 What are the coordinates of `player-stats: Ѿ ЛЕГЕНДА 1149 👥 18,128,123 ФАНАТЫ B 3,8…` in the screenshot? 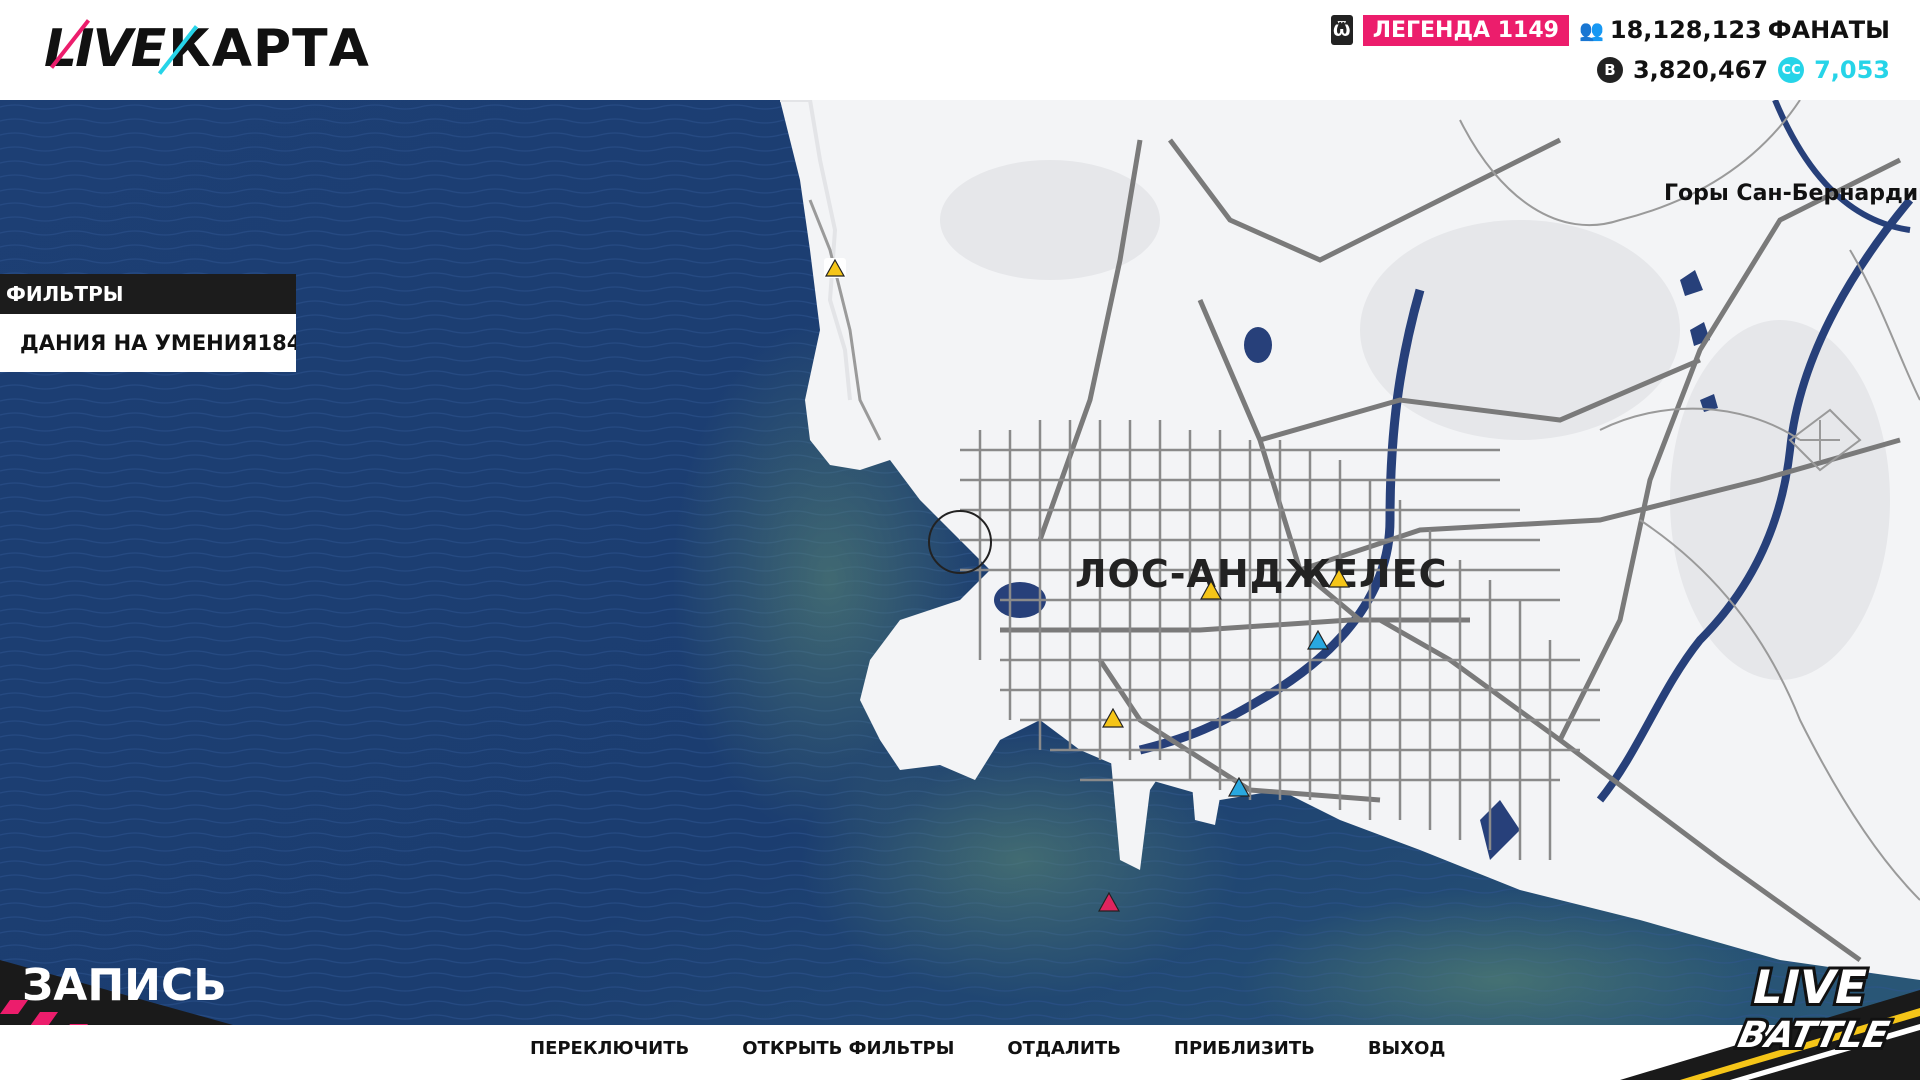 It's located at (1610, 50).